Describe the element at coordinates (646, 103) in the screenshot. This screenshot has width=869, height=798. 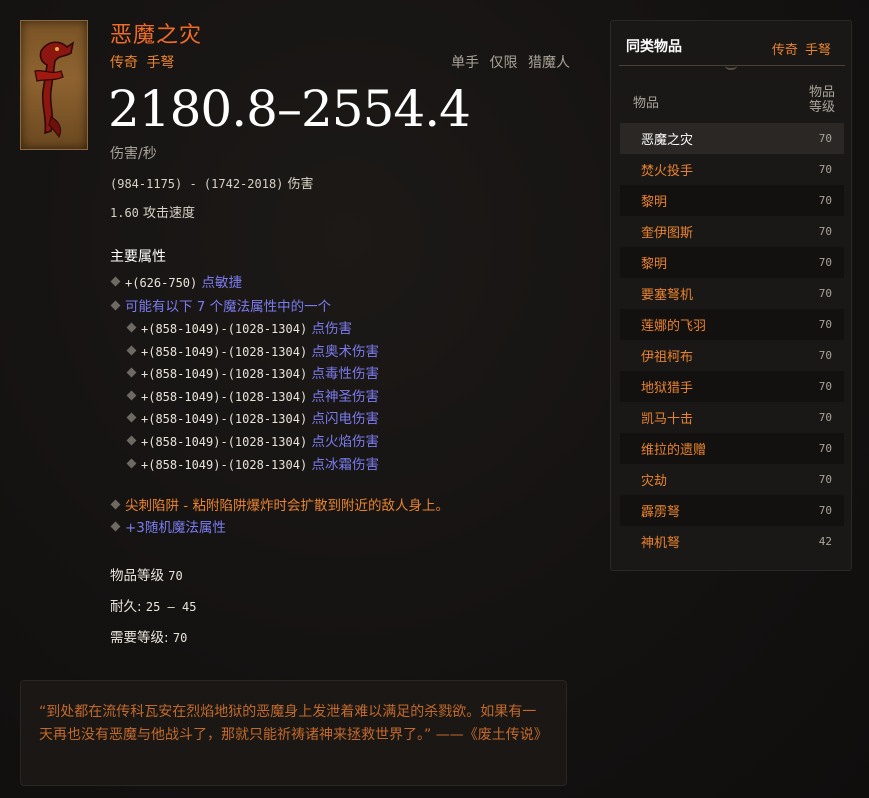
I see `column-header-item: 物品` at that location.